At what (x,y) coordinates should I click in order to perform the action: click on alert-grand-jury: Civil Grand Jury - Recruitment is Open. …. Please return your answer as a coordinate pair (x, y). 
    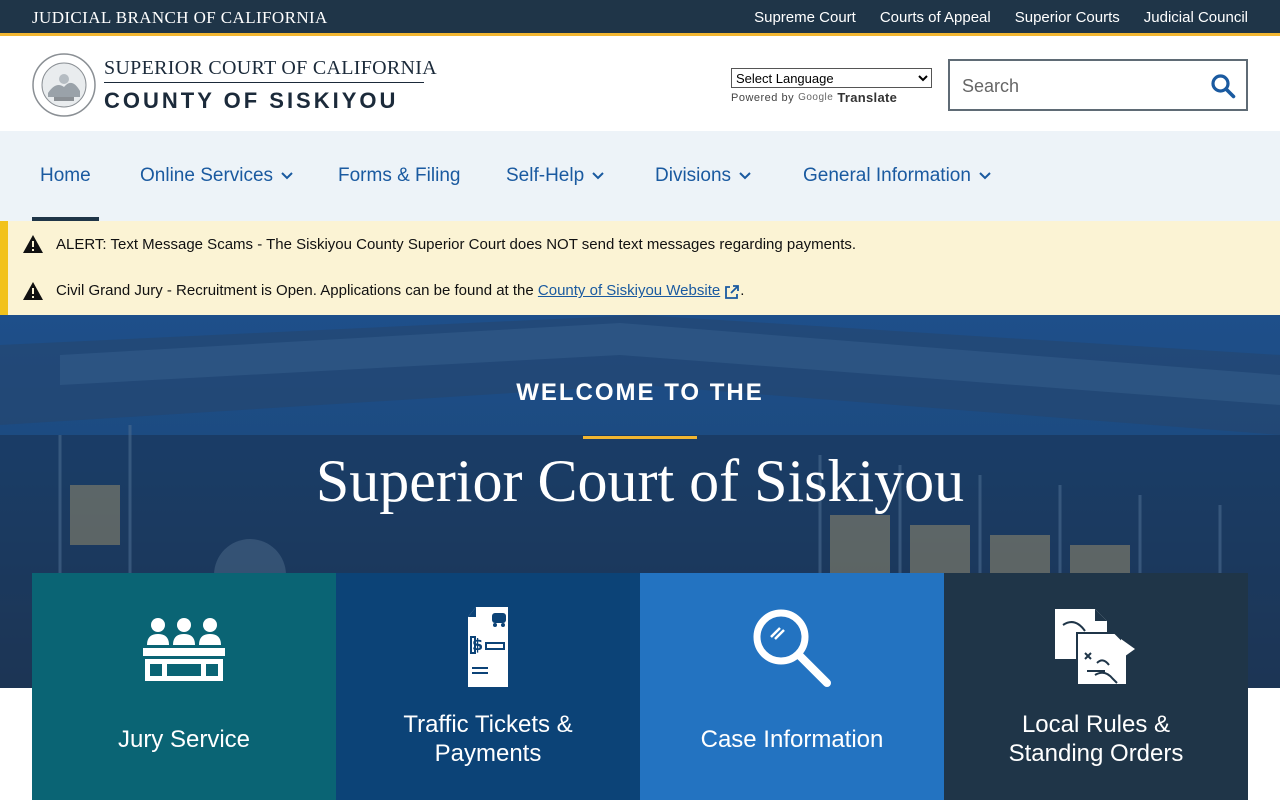
    Looking at the image, I should click on (383, 291).